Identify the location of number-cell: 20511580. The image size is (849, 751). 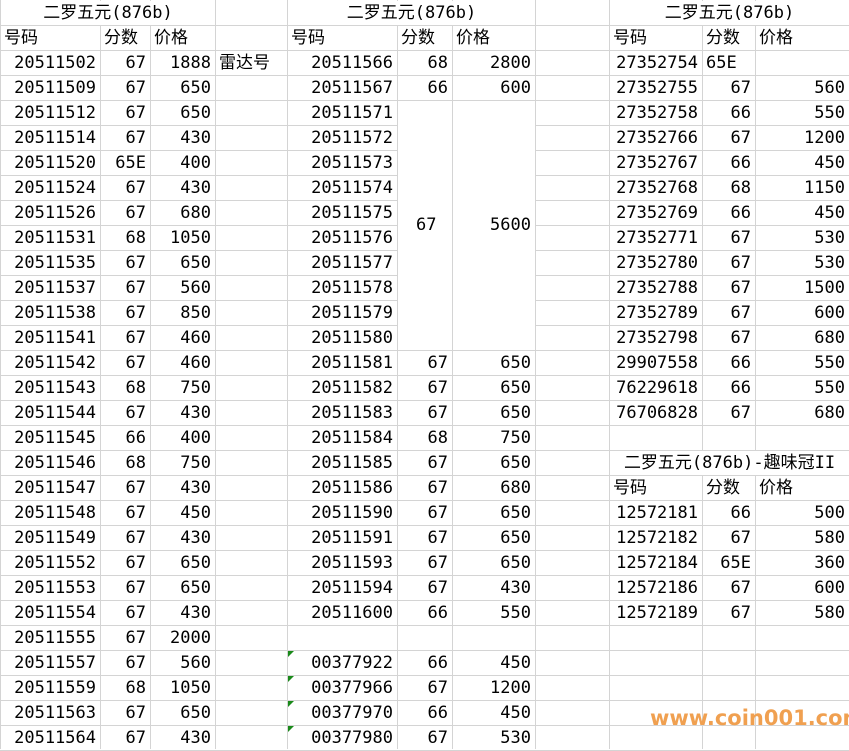
(342, 338).